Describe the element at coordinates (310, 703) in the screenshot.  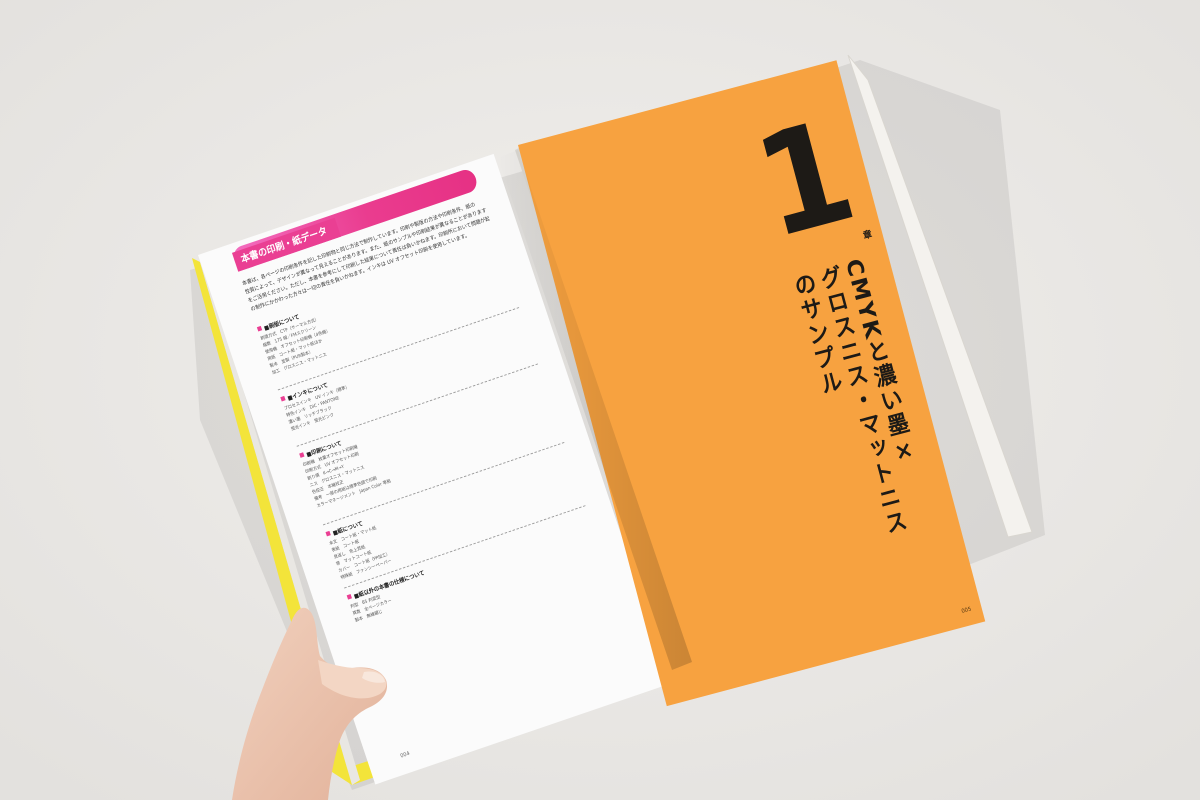
I see `hand` at that location.